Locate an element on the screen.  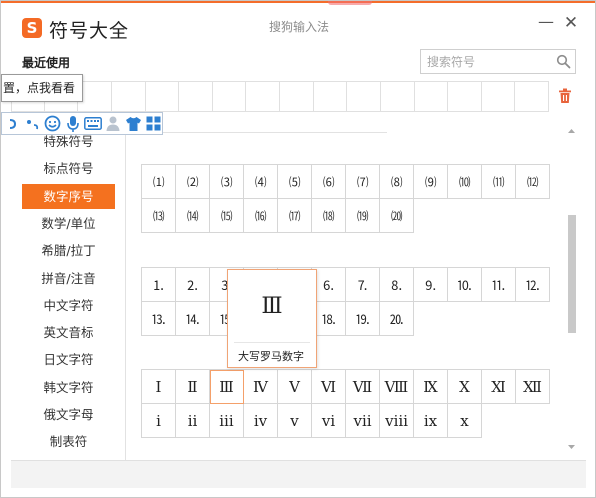
symbol-cell: Ⅱ is located at coordinates (193, 387).